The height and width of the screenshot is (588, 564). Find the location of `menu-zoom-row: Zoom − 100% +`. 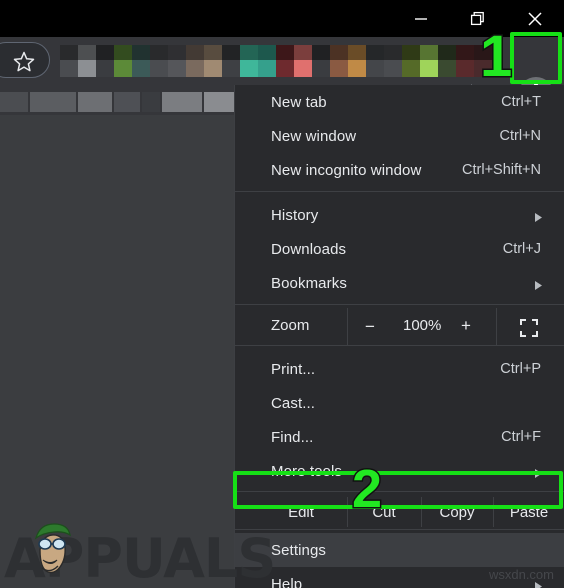

menu-zoom-row: Zoom − 100% + is located at coordinates (399, 326).